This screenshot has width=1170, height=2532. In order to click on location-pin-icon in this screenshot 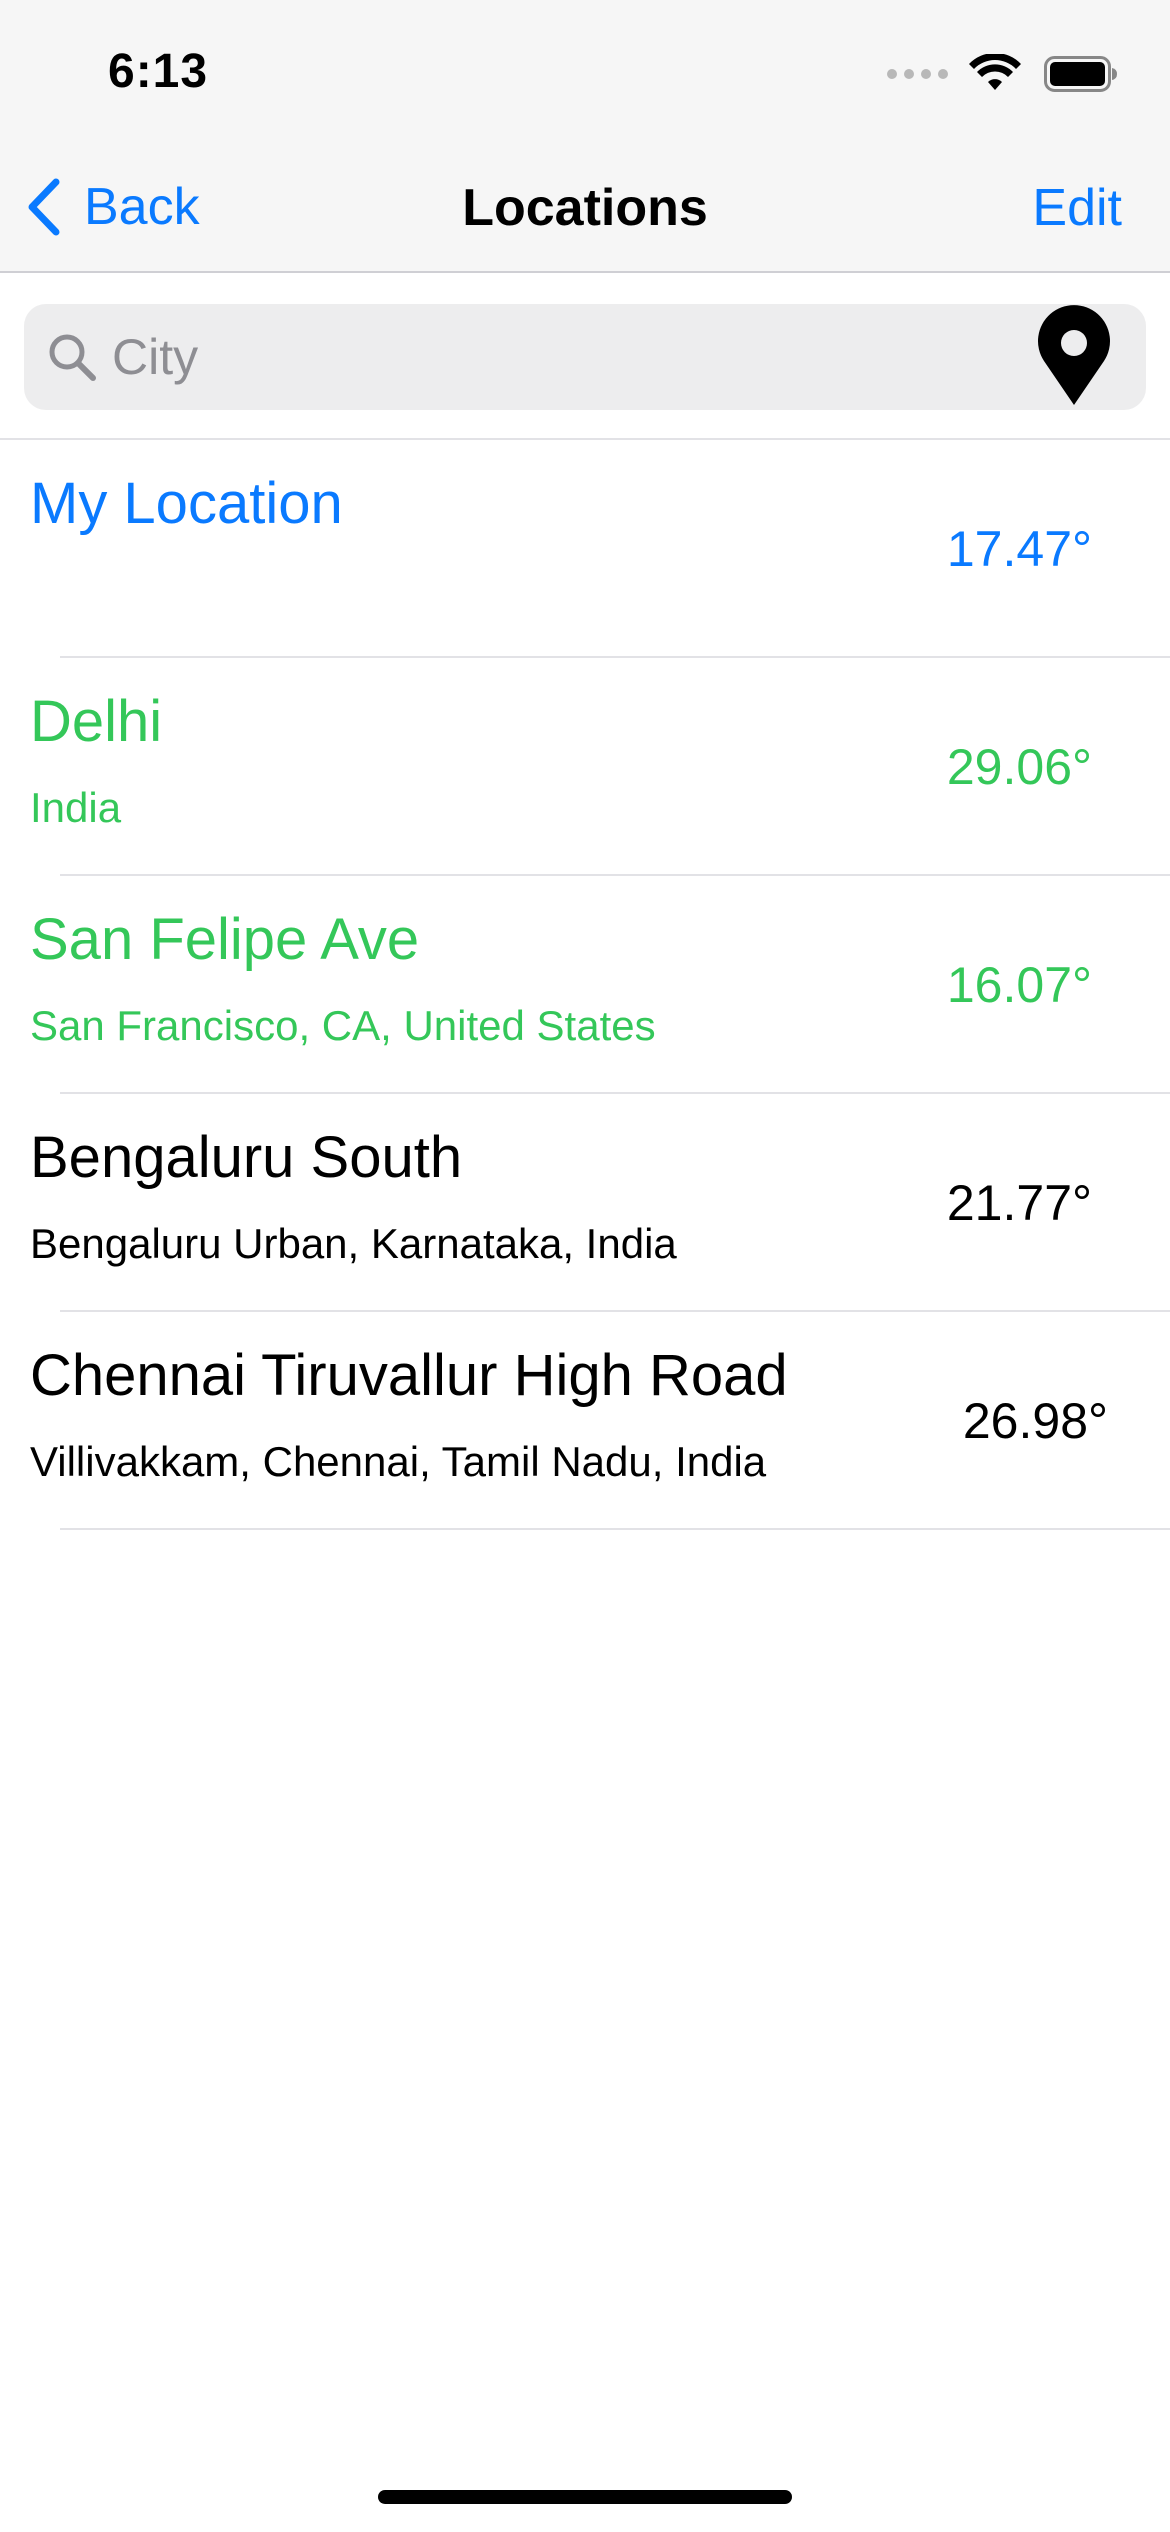, I will do `click(1074, 357)`.